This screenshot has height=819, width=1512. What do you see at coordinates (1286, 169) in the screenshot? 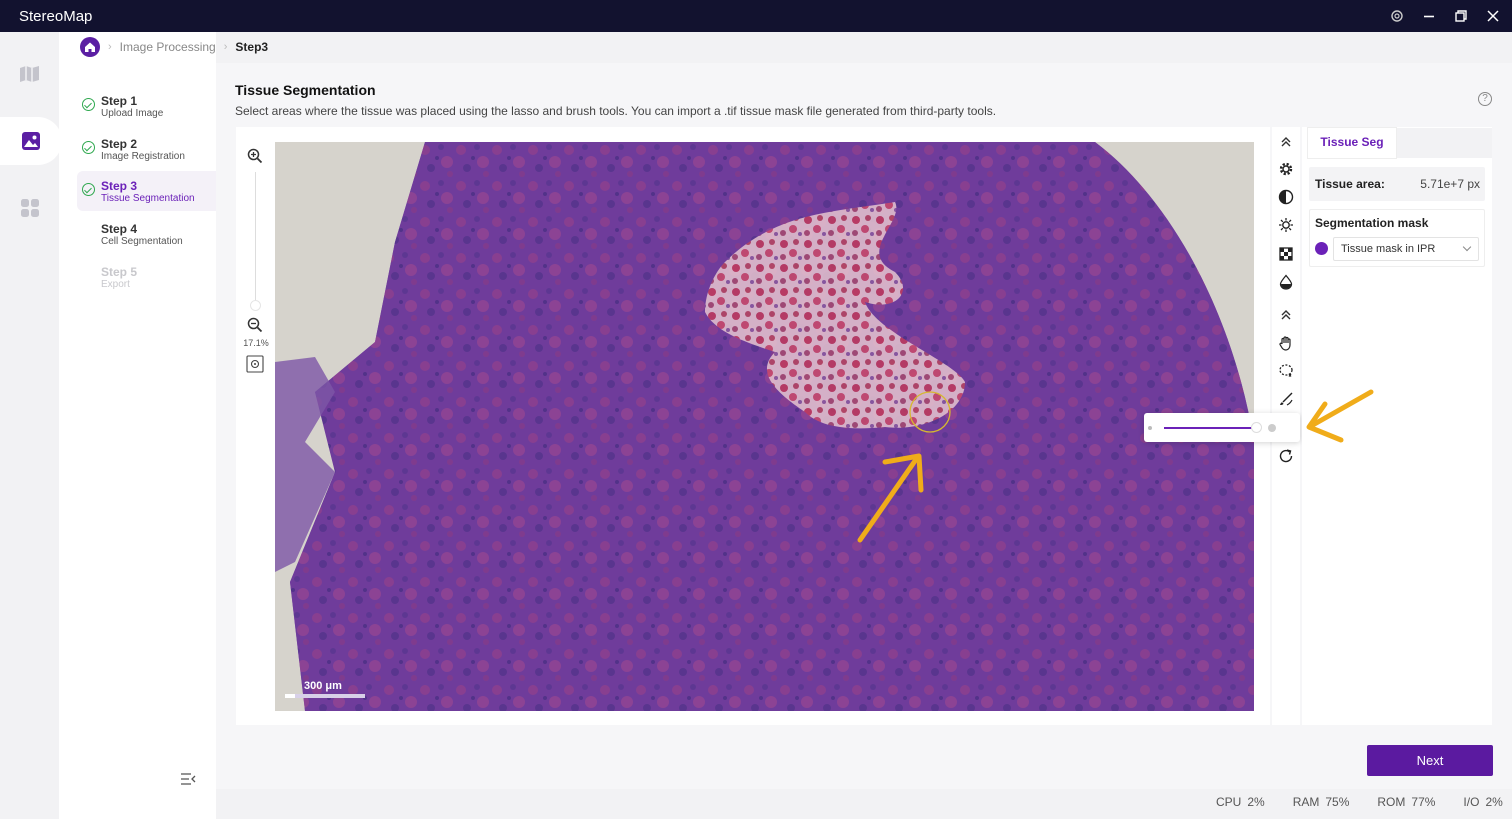
I see `settings-gear-icon` at bounding box center [1286, 169].